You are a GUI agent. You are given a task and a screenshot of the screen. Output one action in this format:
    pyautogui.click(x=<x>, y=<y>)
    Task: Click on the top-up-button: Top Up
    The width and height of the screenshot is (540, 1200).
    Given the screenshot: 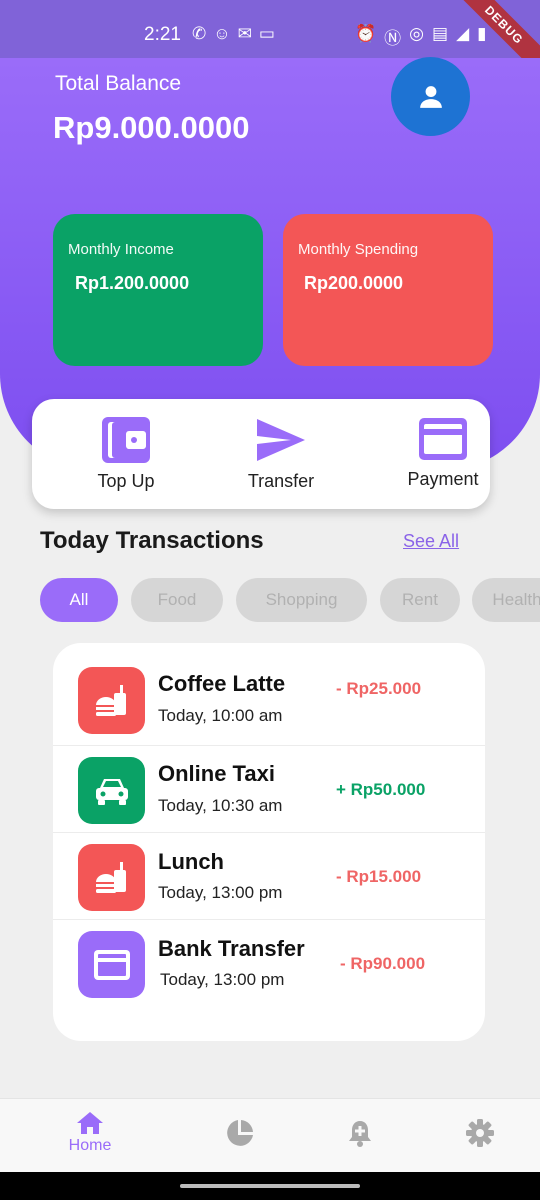 What is the action you would take?
    pyautogui.click(x=126, y=454)
    